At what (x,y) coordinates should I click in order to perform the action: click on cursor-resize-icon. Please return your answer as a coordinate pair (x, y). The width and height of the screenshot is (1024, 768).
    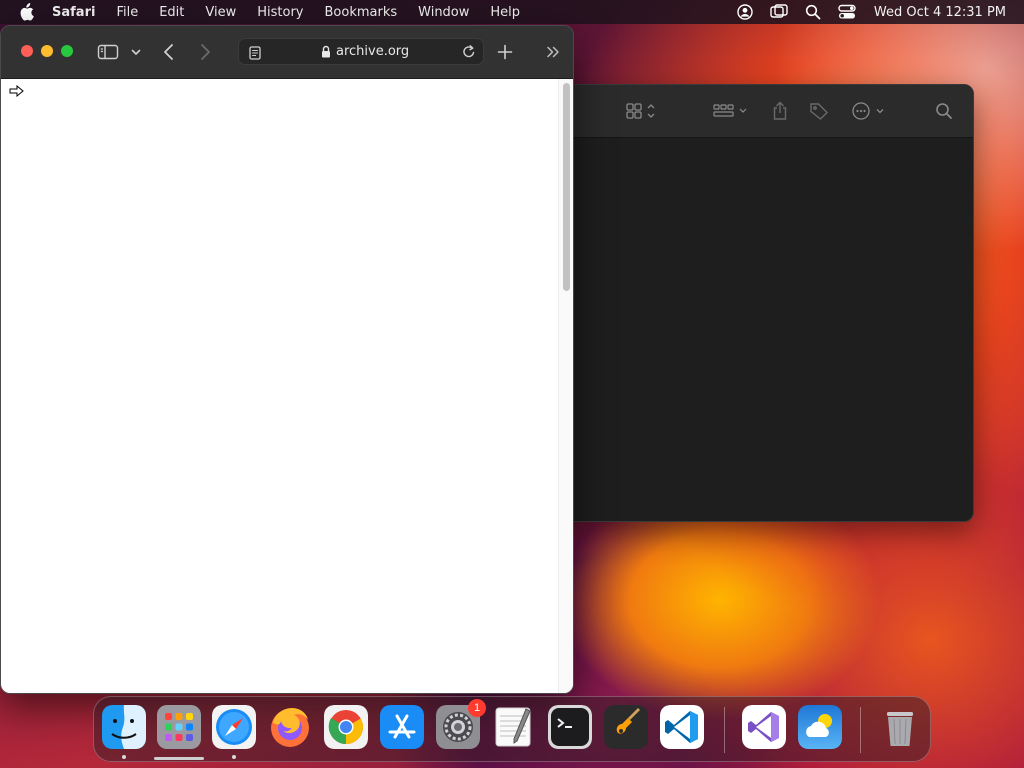
    Looking at the image, I should click on (17, 91).